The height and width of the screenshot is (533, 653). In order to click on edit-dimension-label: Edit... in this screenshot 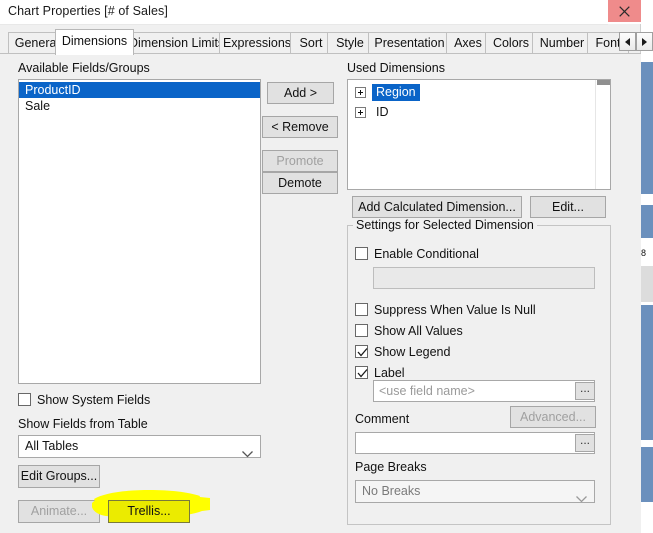, I will do `click(568, 207)`.